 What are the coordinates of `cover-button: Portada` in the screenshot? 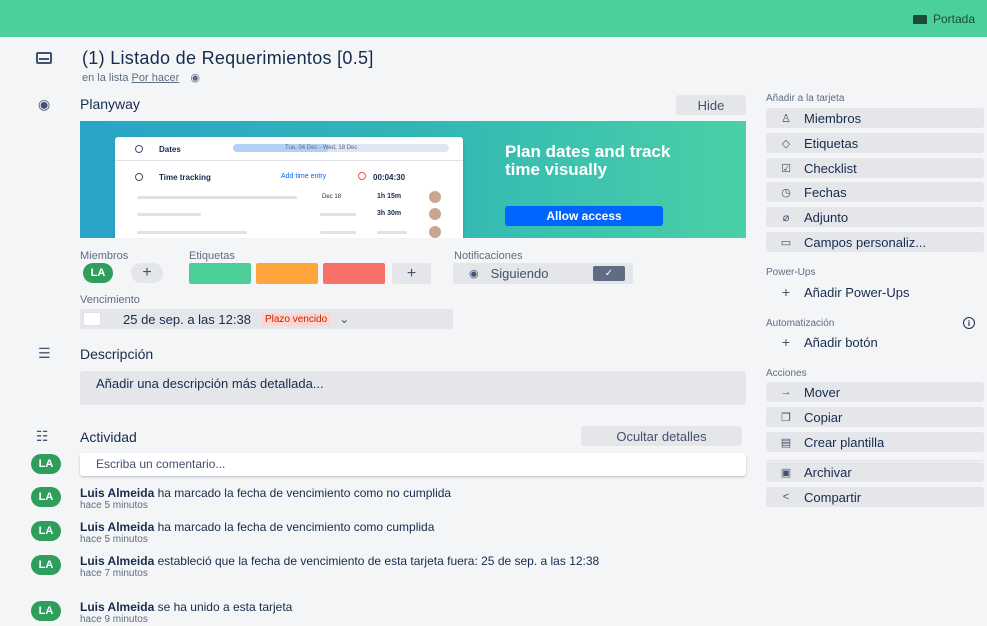 It's located at (943, 19).